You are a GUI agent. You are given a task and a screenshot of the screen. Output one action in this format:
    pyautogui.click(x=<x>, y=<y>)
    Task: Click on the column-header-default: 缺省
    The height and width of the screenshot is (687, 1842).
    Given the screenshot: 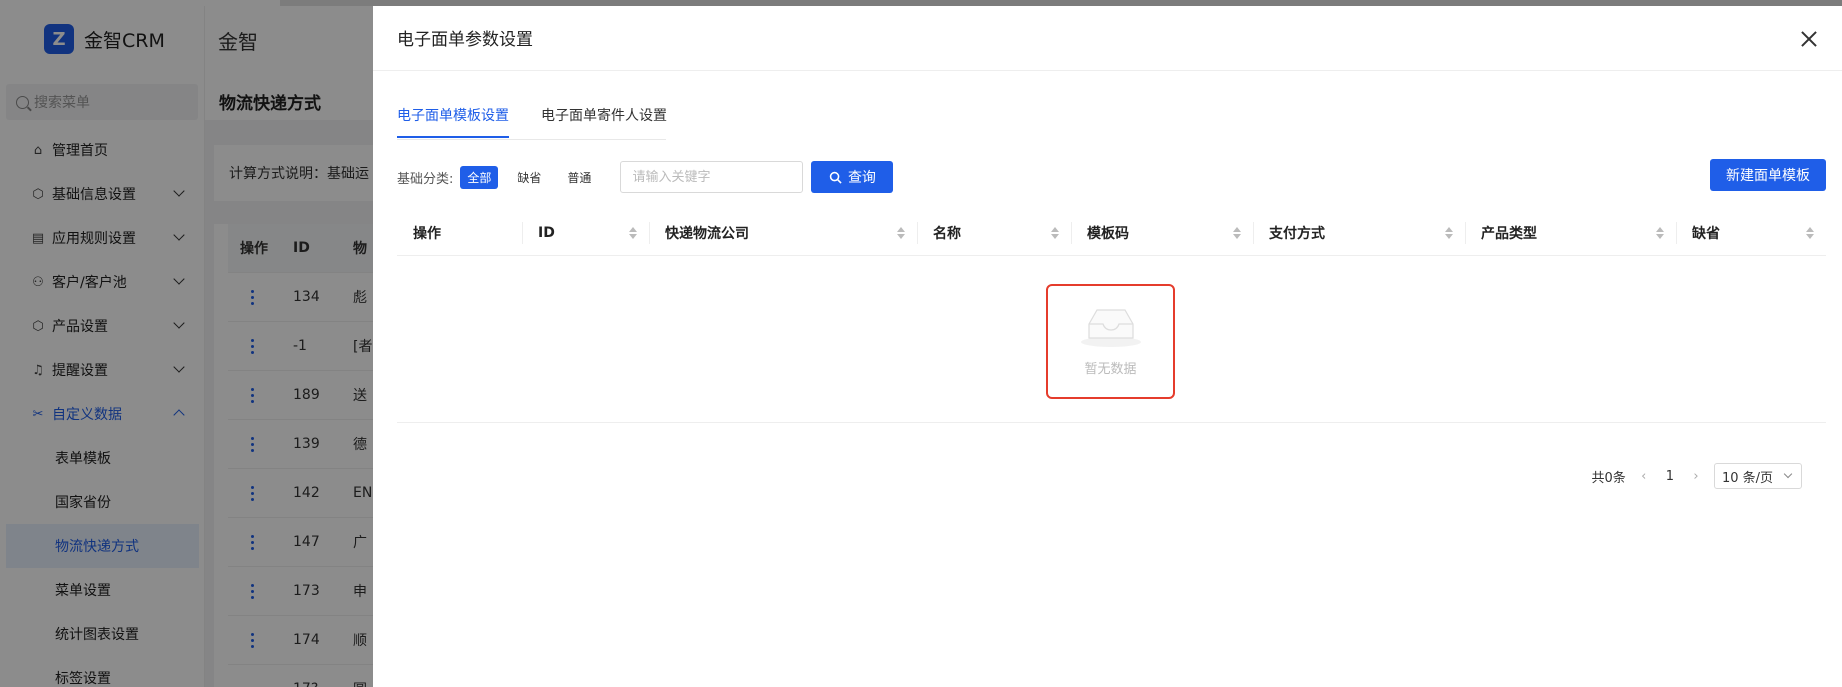 What is the action you would take?
    pyautogui.click(x=1751, y=233)
    